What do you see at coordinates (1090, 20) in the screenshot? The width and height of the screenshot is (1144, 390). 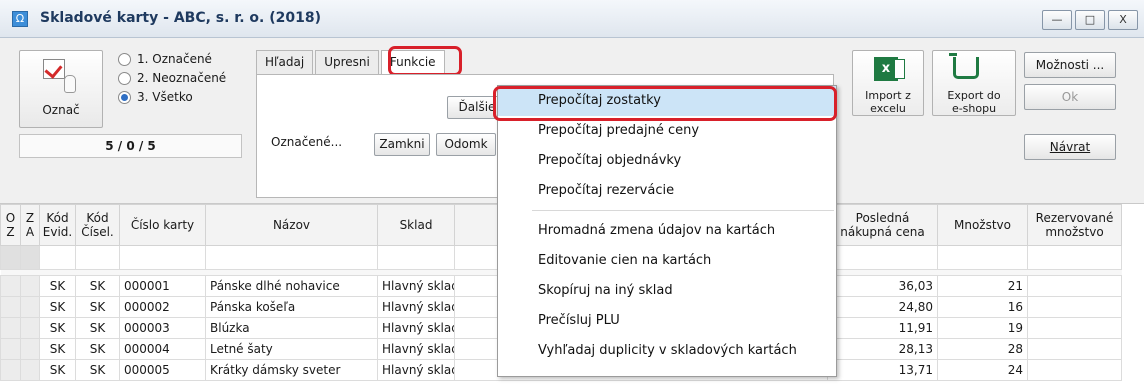 I see `maximize-button: □` at bounding box center [1090, 20].